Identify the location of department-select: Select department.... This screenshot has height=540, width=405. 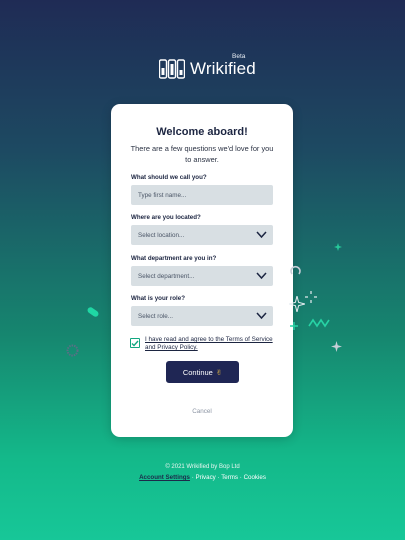
(202, 276).